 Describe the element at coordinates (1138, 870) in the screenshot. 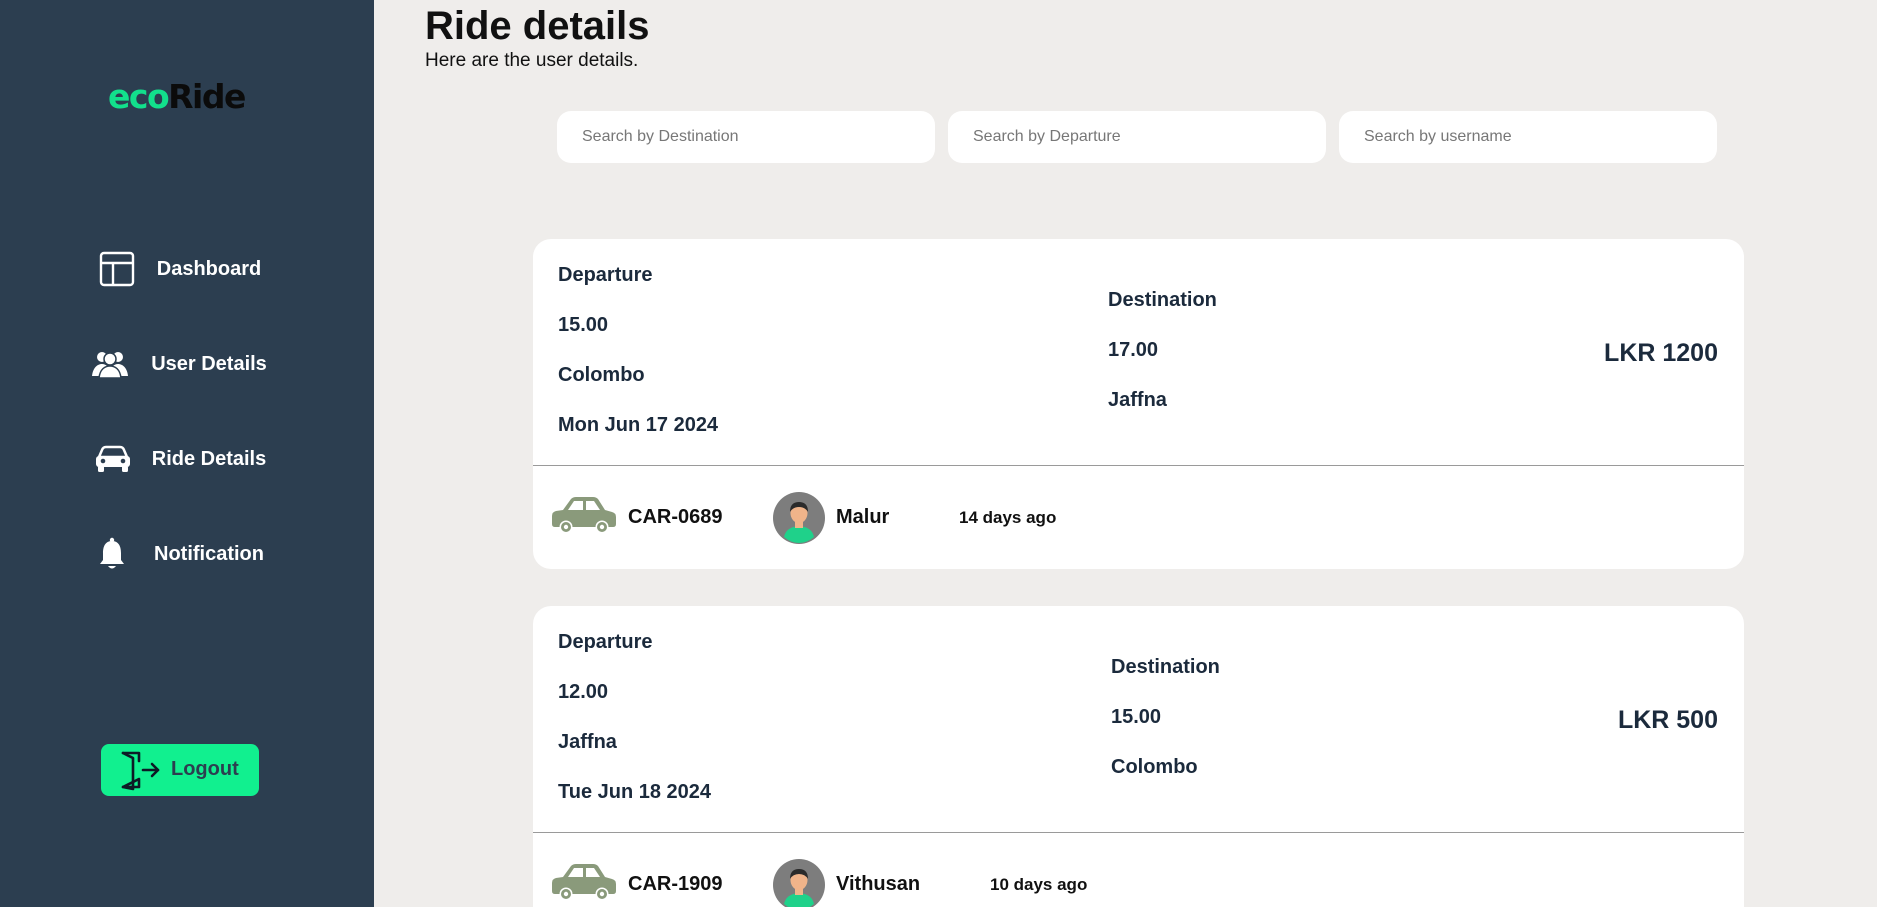

I see `ride-card-footer: CAR-1909 Vithusan 10 days ago` at that location.